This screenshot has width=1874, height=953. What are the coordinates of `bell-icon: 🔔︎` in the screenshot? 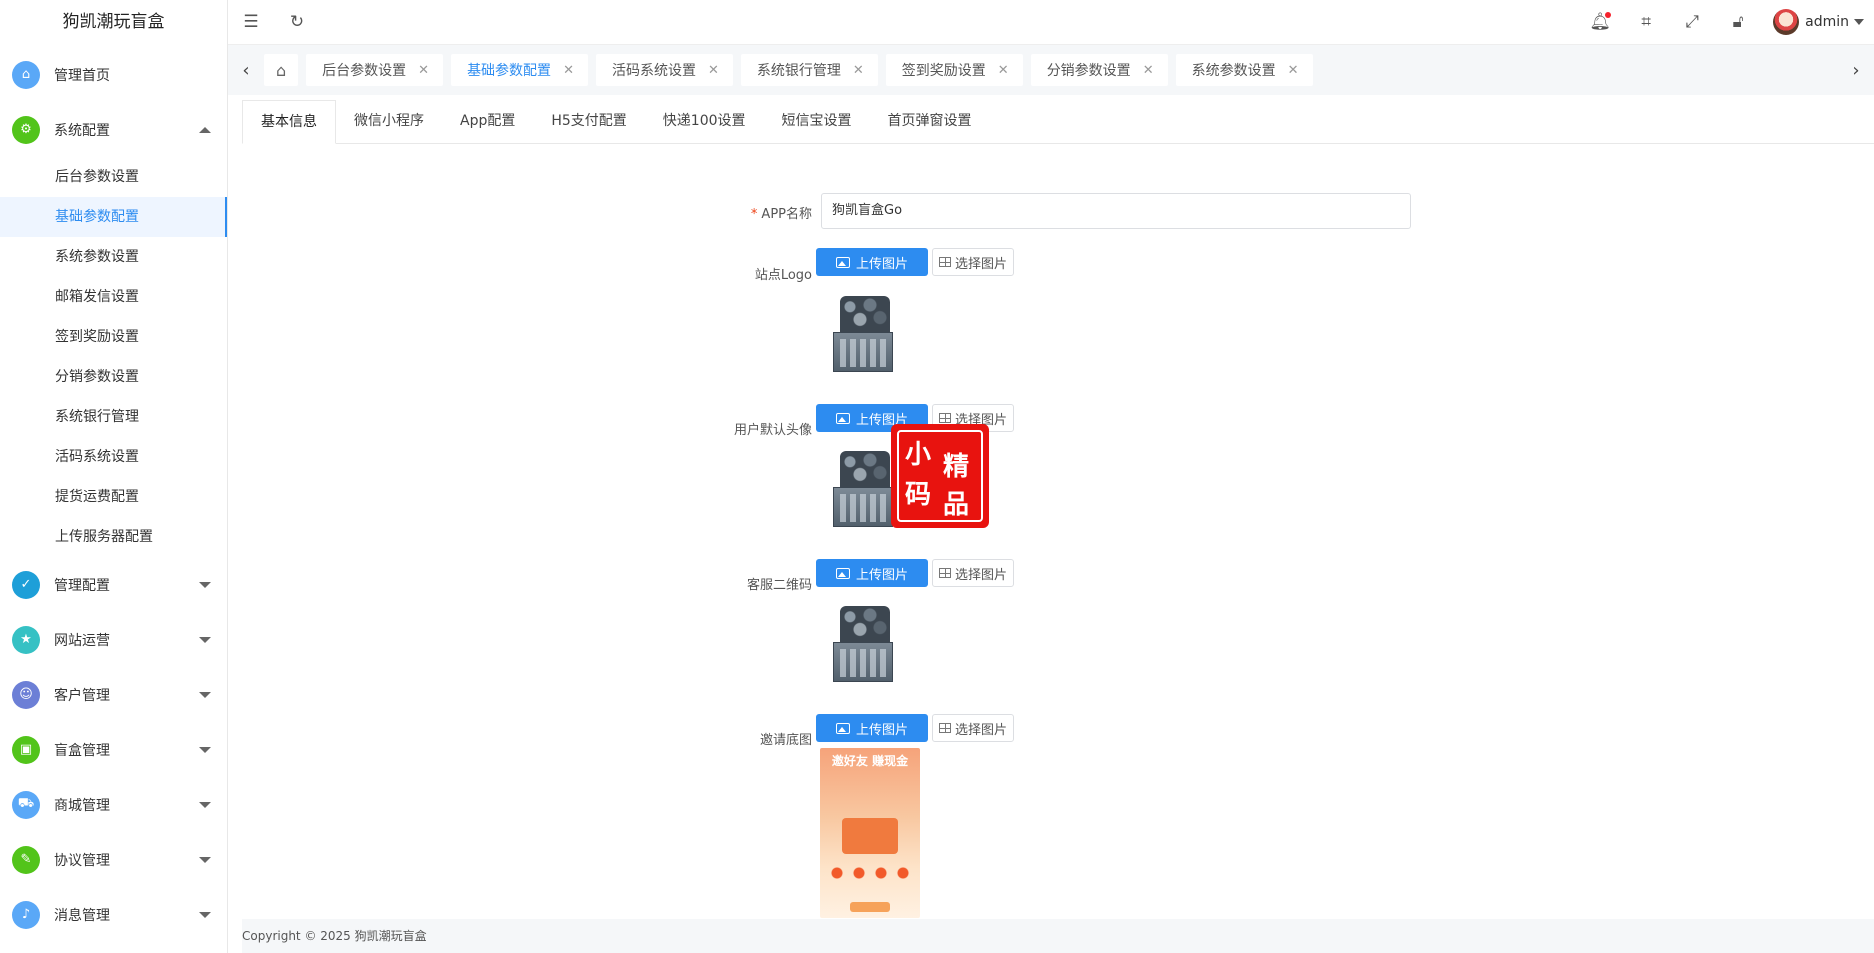 It's located at (1600, 22).